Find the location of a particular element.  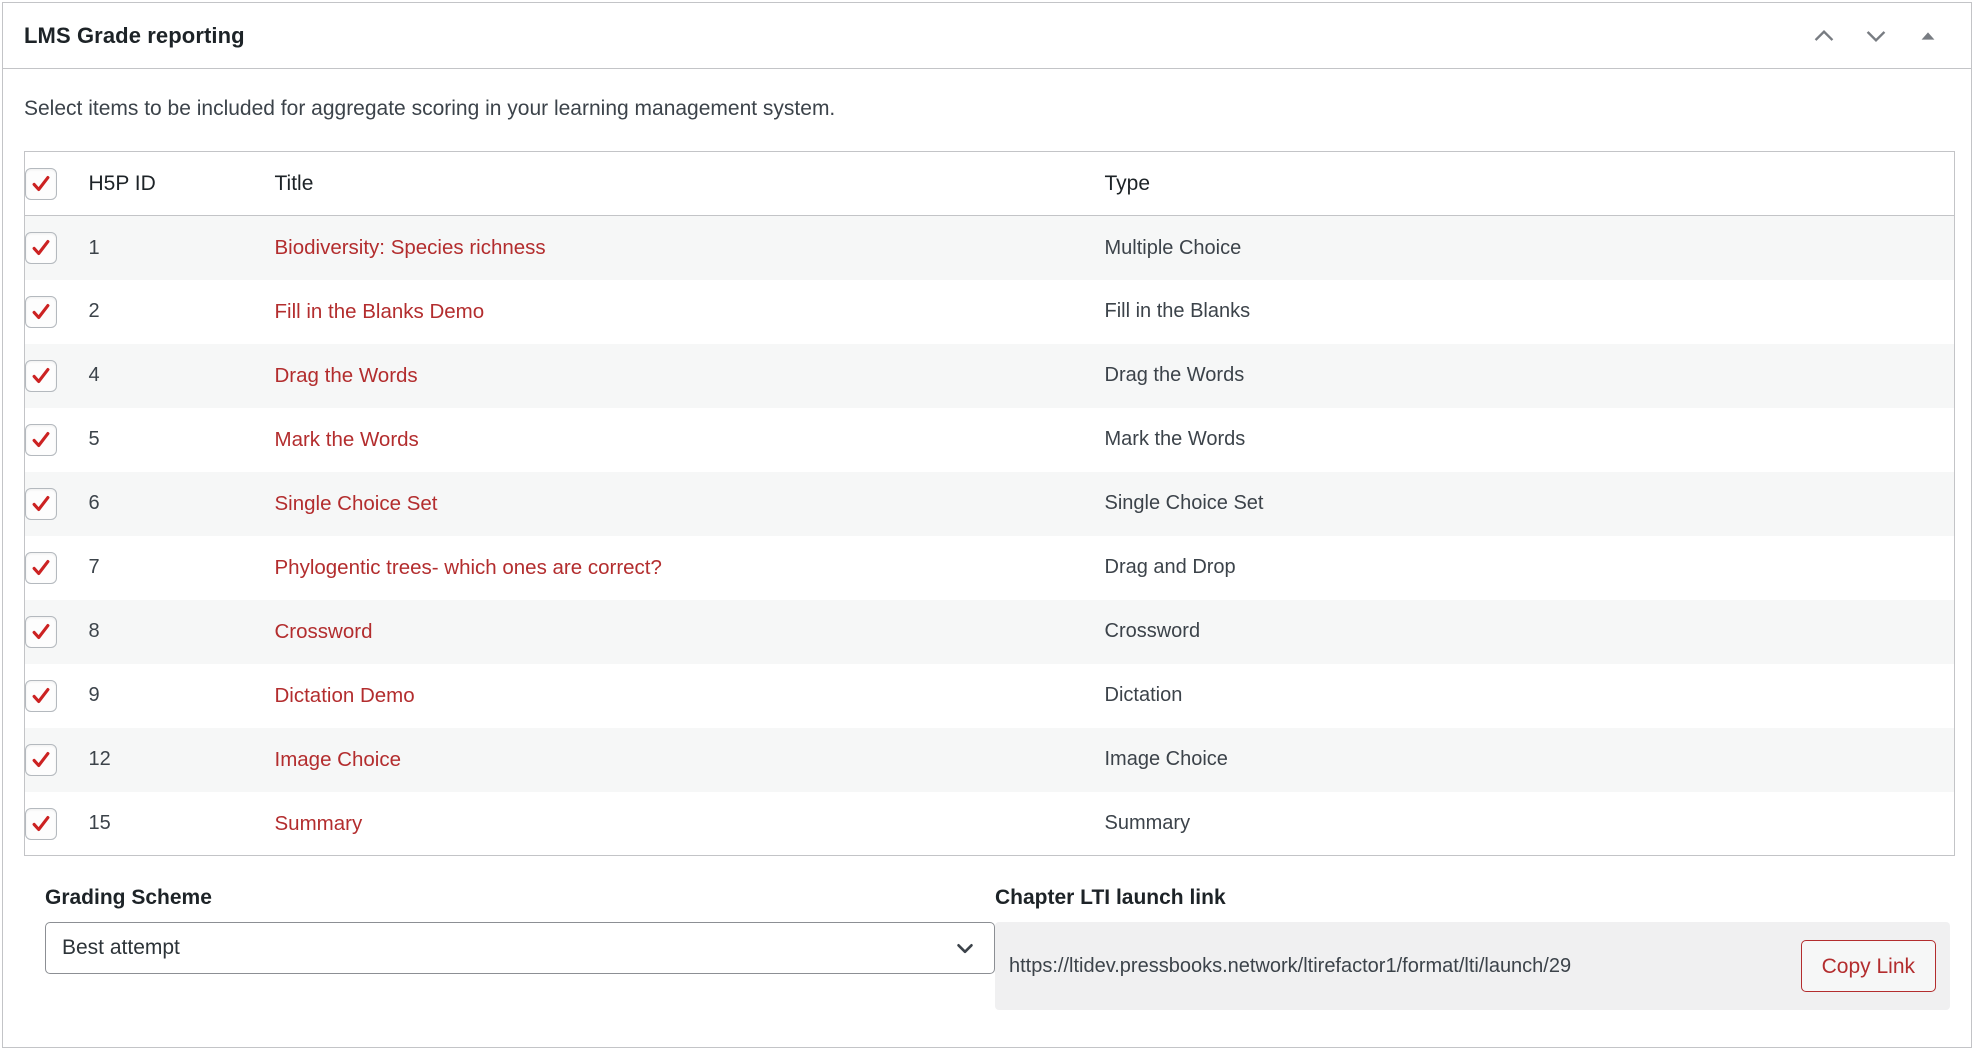

h5p-title-link: Summary is located at coordinates (319, 823).